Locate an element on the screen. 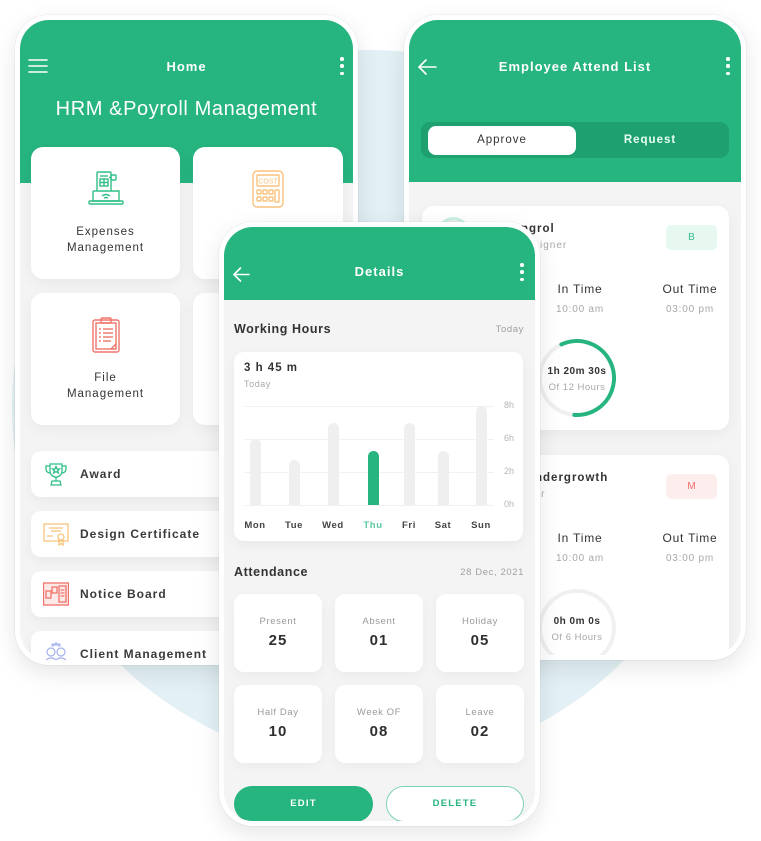 The height and width of the screenshot is (841, 761). approve-request-toggle: Approve Request is located at coordinates (575, 140).